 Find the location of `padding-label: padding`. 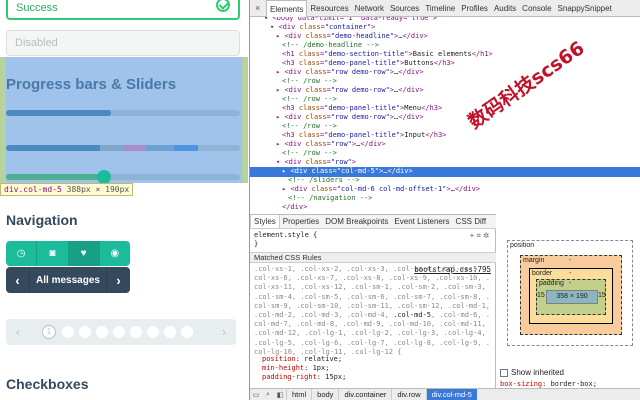

padding-label: padding is located at coordinates (551, 283).